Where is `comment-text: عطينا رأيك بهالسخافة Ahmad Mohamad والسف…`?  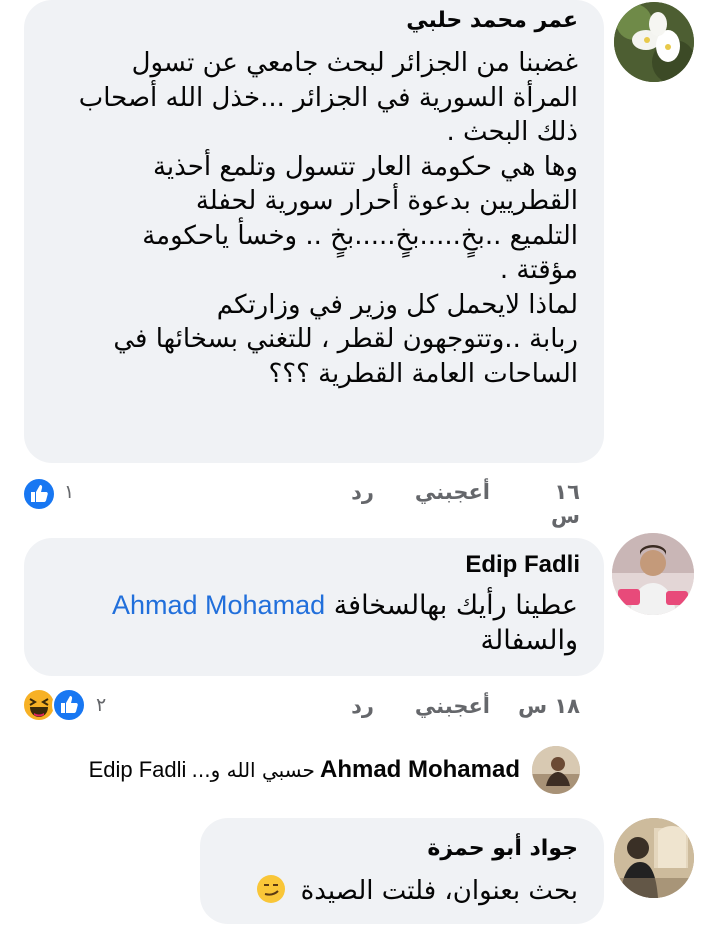 comment-text: عطينا رأيك بهالسخافة Ahmad Mohamad والسف… is located at coordinates (309, 623).